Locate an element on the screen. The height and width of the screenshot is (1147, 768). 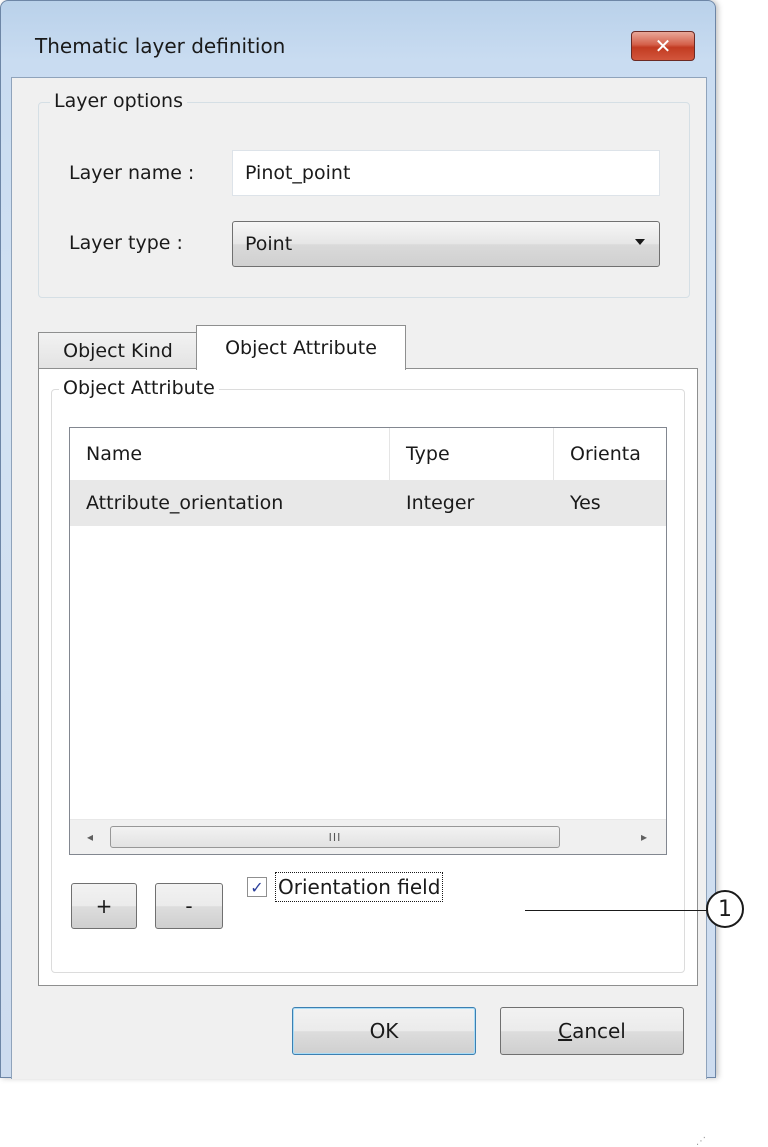
scroll-thumb: III is located at coordinates (335, 837).